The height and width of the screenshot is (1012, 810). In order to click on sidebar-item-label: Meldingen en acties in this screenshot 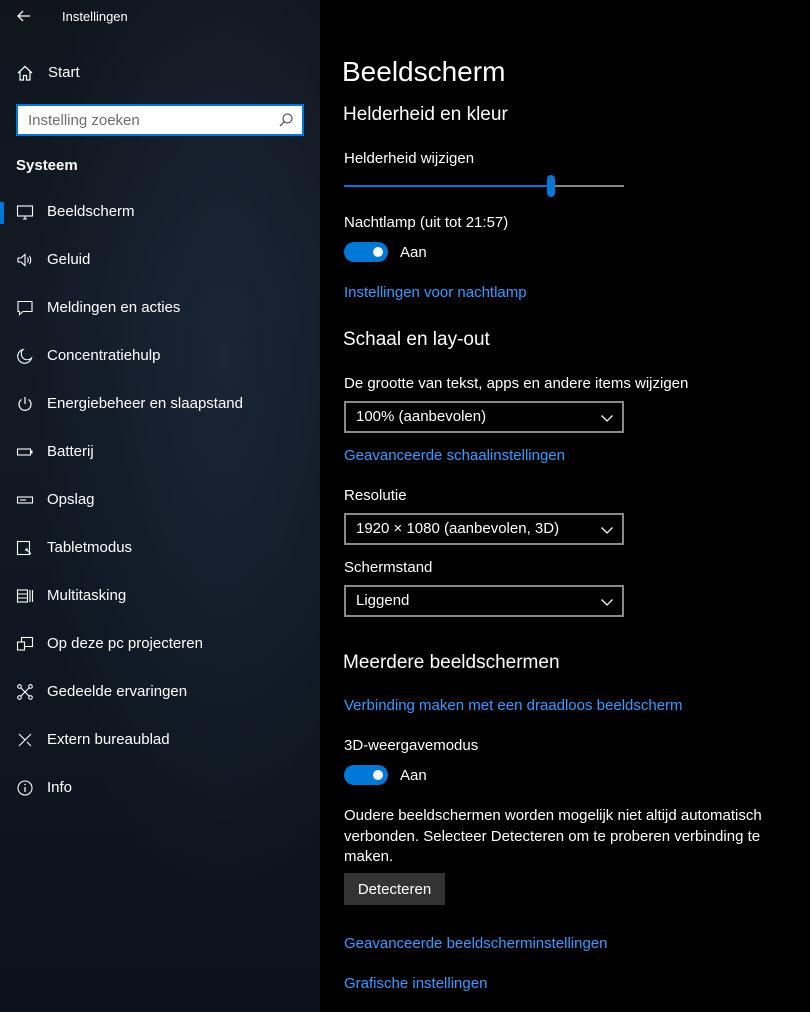, I will do `click(114, 307)`.